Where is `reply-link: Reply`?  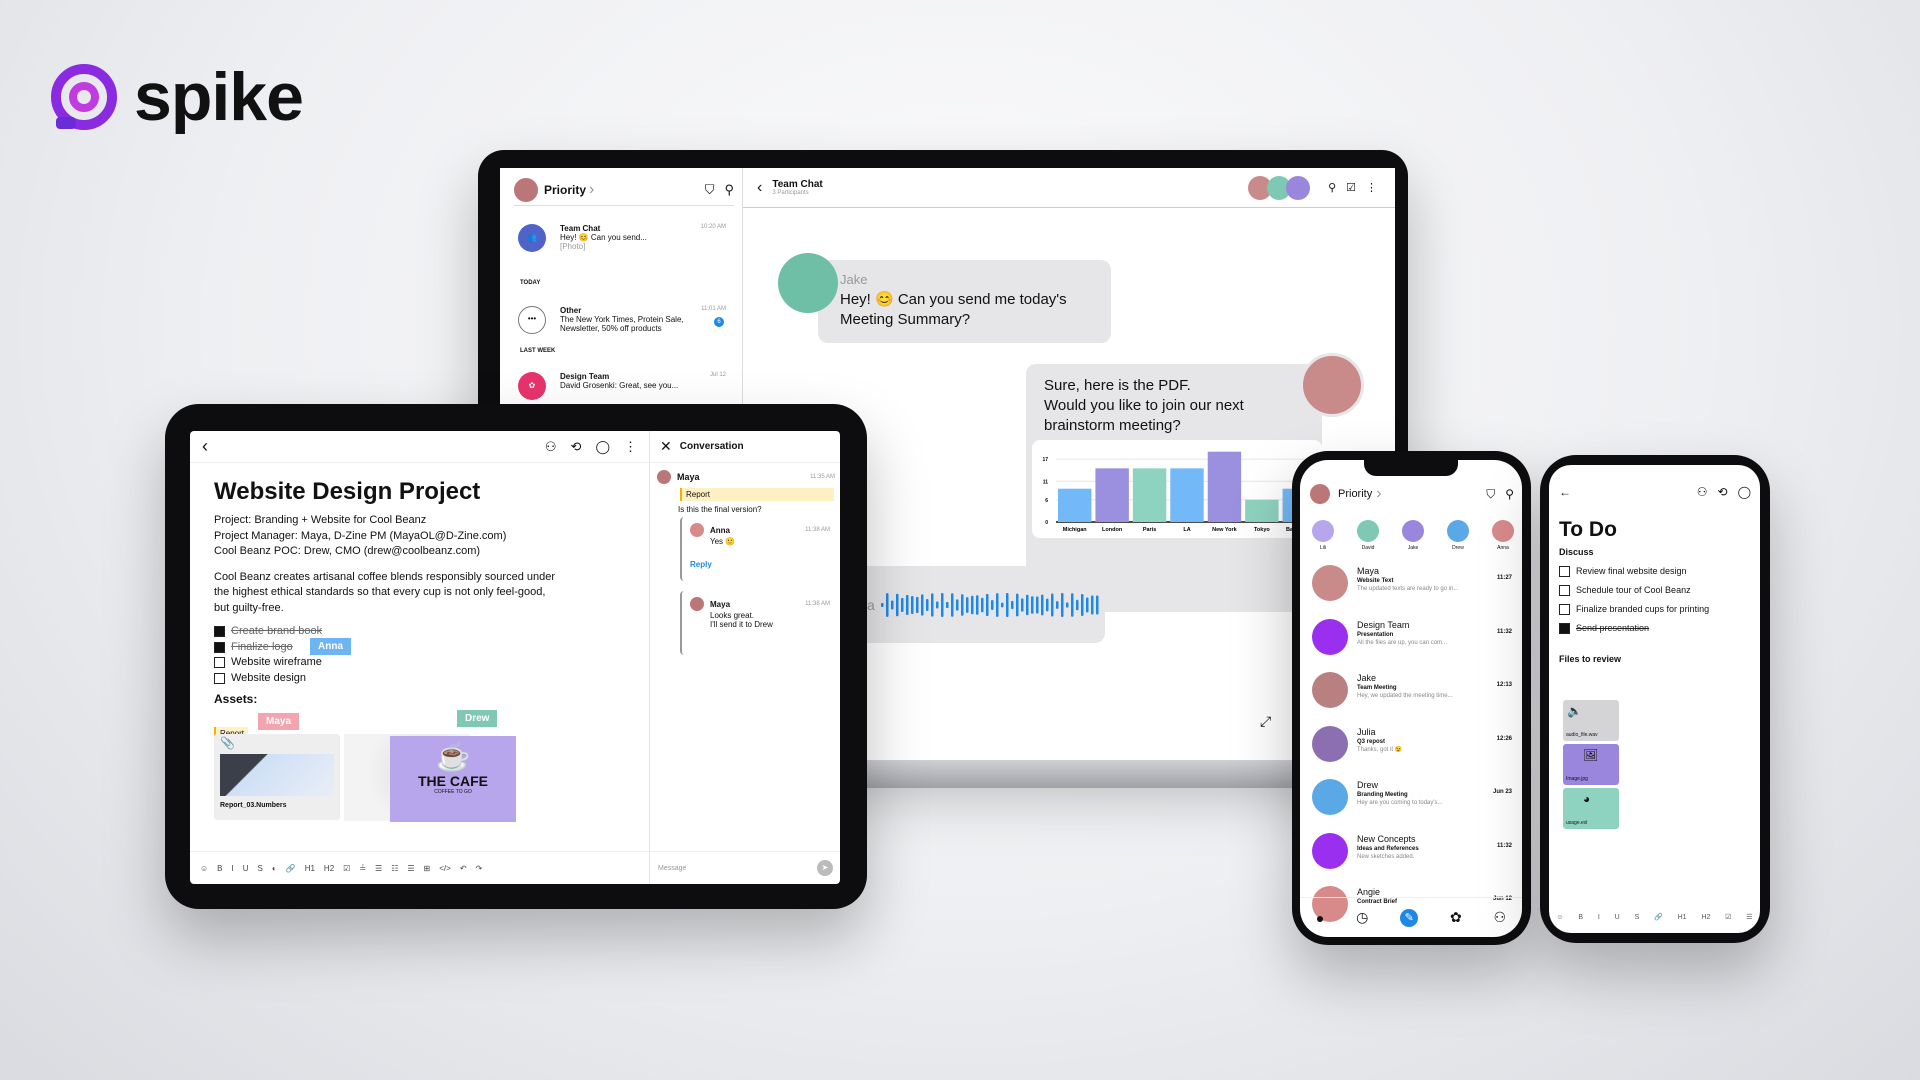
reply-link: Reply is located at coordinates (760, 564).